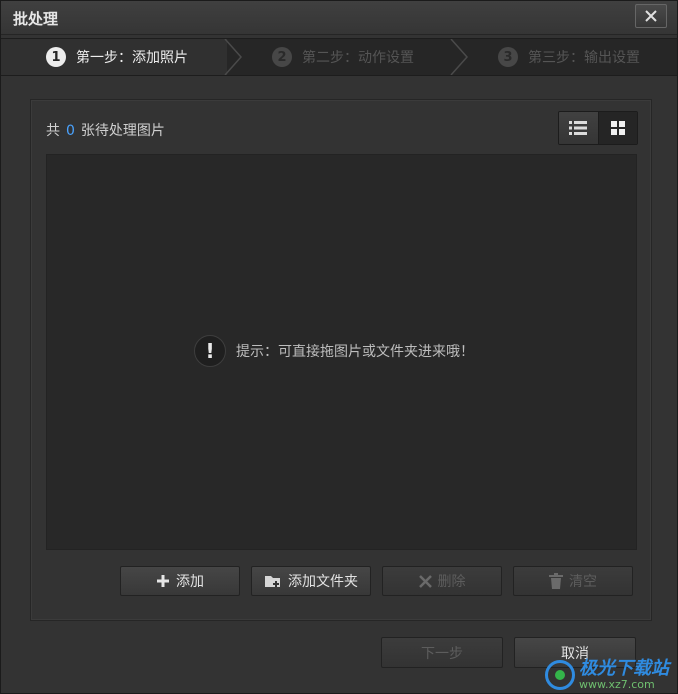 The image size is (678, 694). What do you see at coordinates (70, 131) in the screenshot?
I see `pending-count: 0` at bounding box center [70, 131].